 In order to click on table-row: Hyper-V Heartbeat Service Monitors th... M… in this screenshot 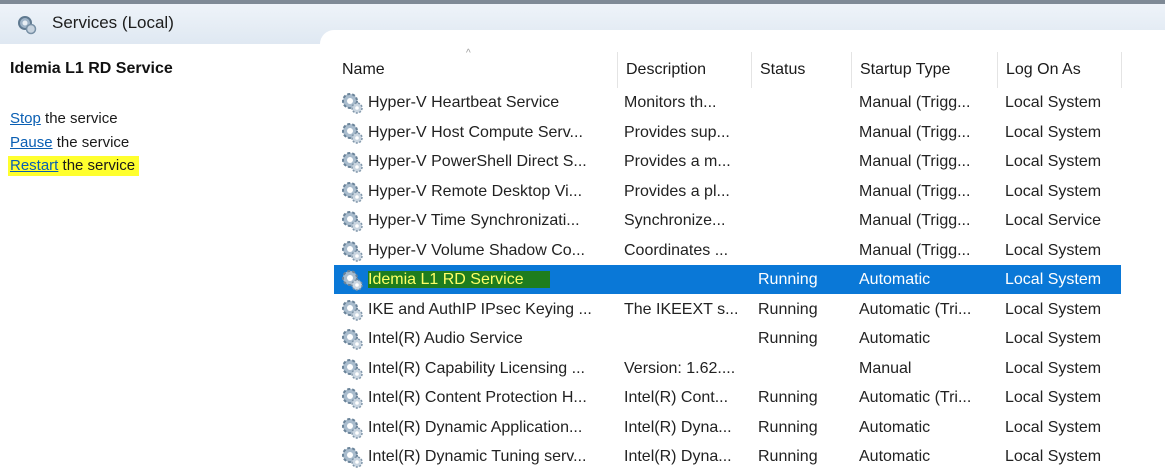, I will do `click(727, 102)`.